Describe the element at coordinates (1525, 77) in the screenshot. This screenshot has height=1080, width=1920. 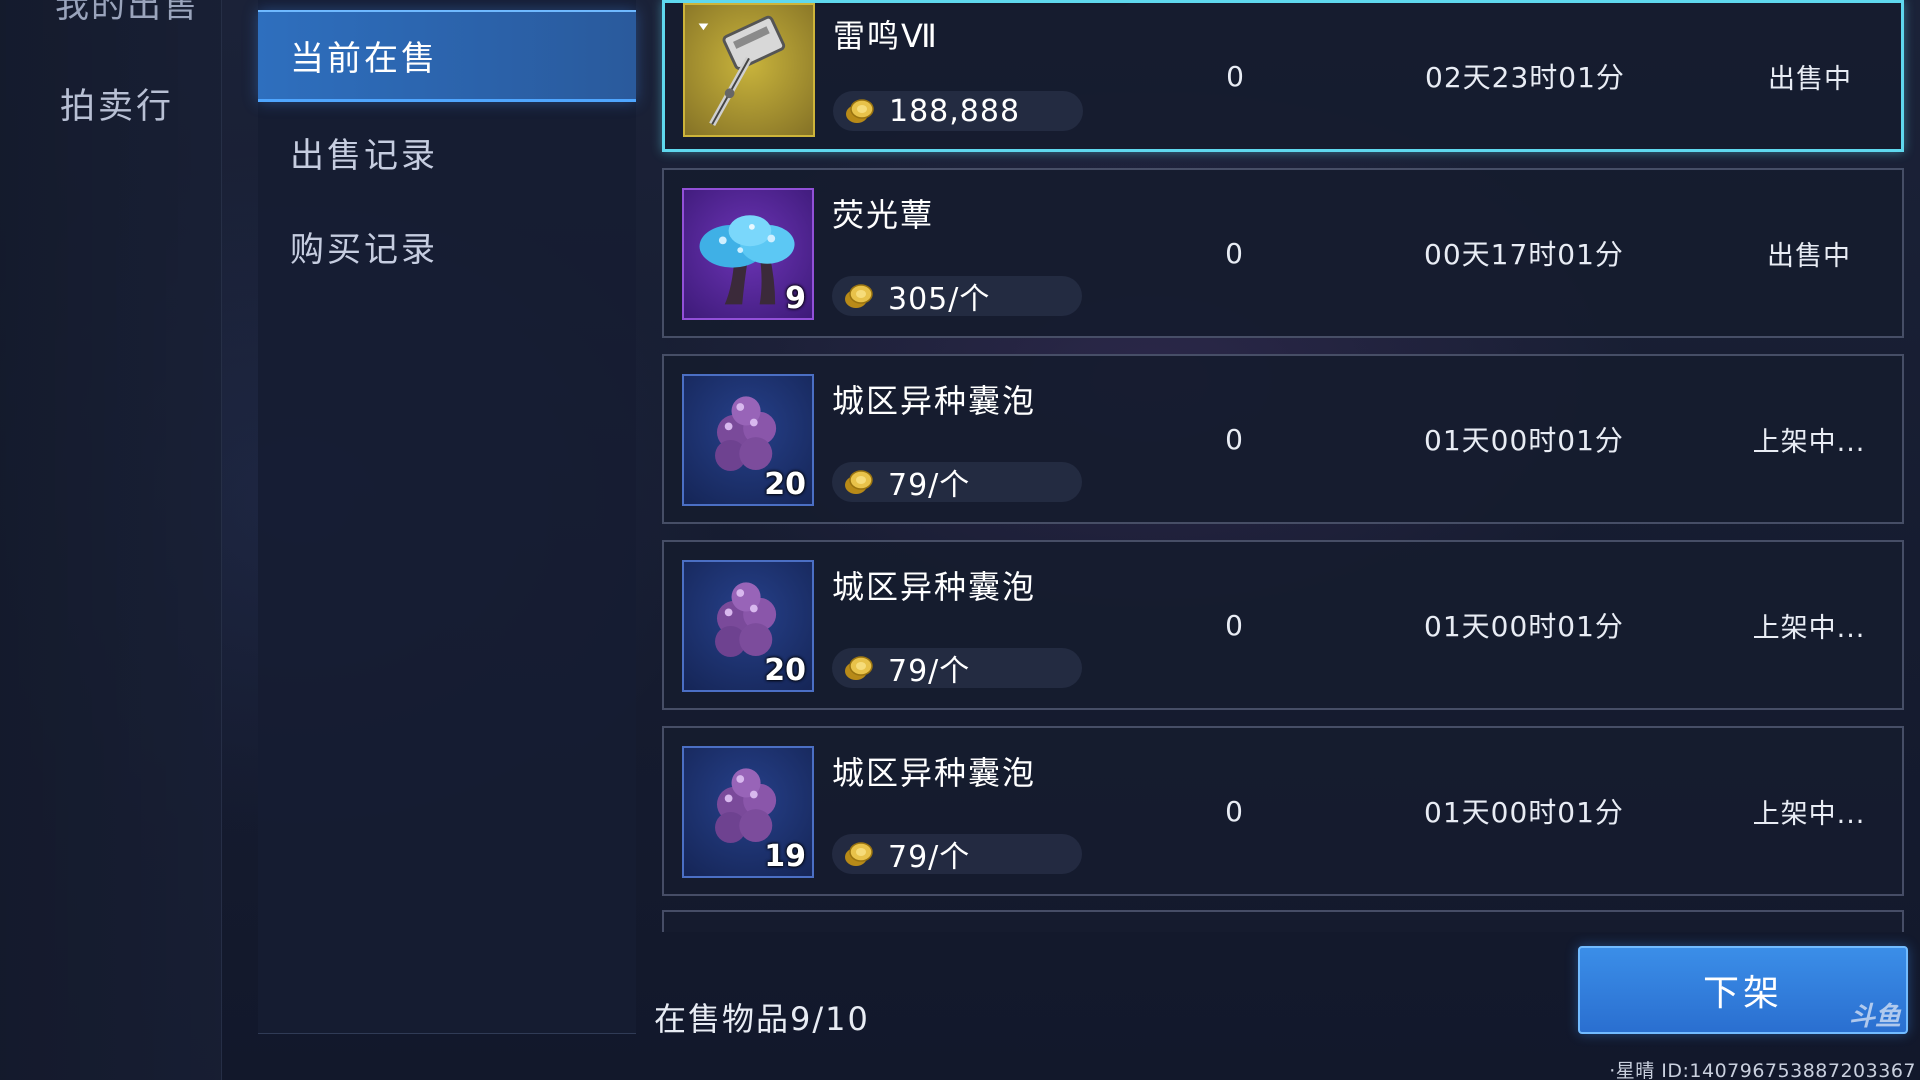
I see `time-remaining: 02天23时01分` at that location.